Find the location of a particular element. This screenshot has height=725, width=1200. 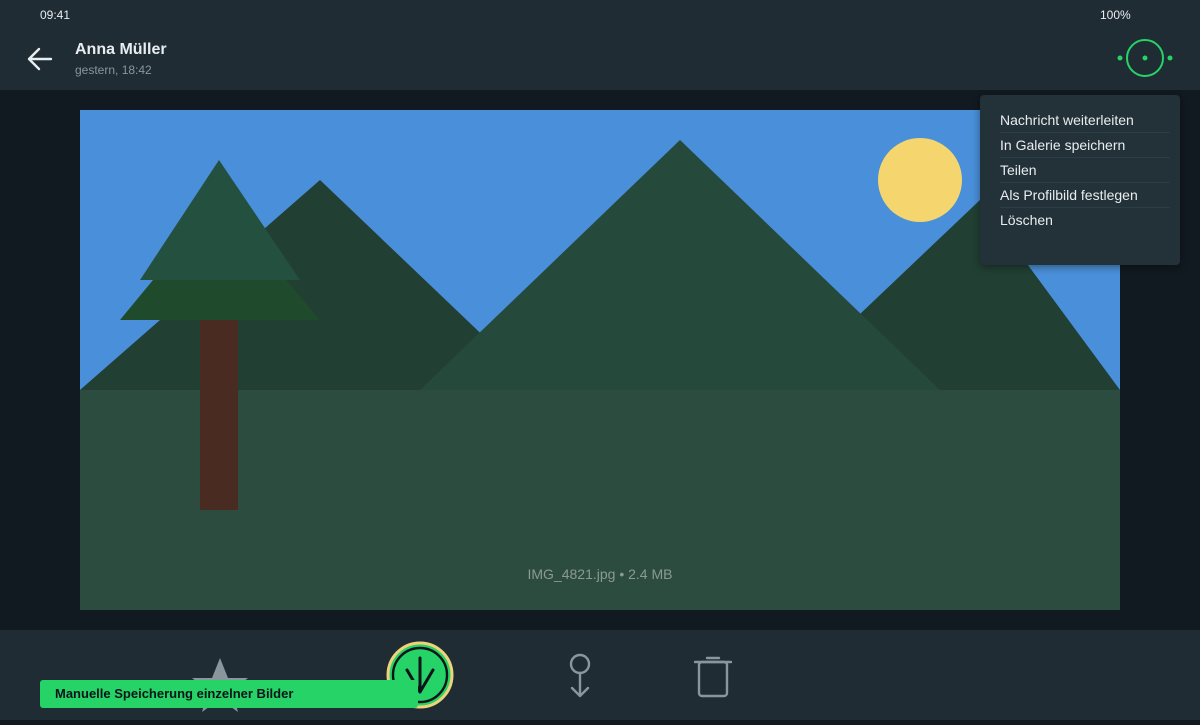

back-button is located at coordinates (40, 59).